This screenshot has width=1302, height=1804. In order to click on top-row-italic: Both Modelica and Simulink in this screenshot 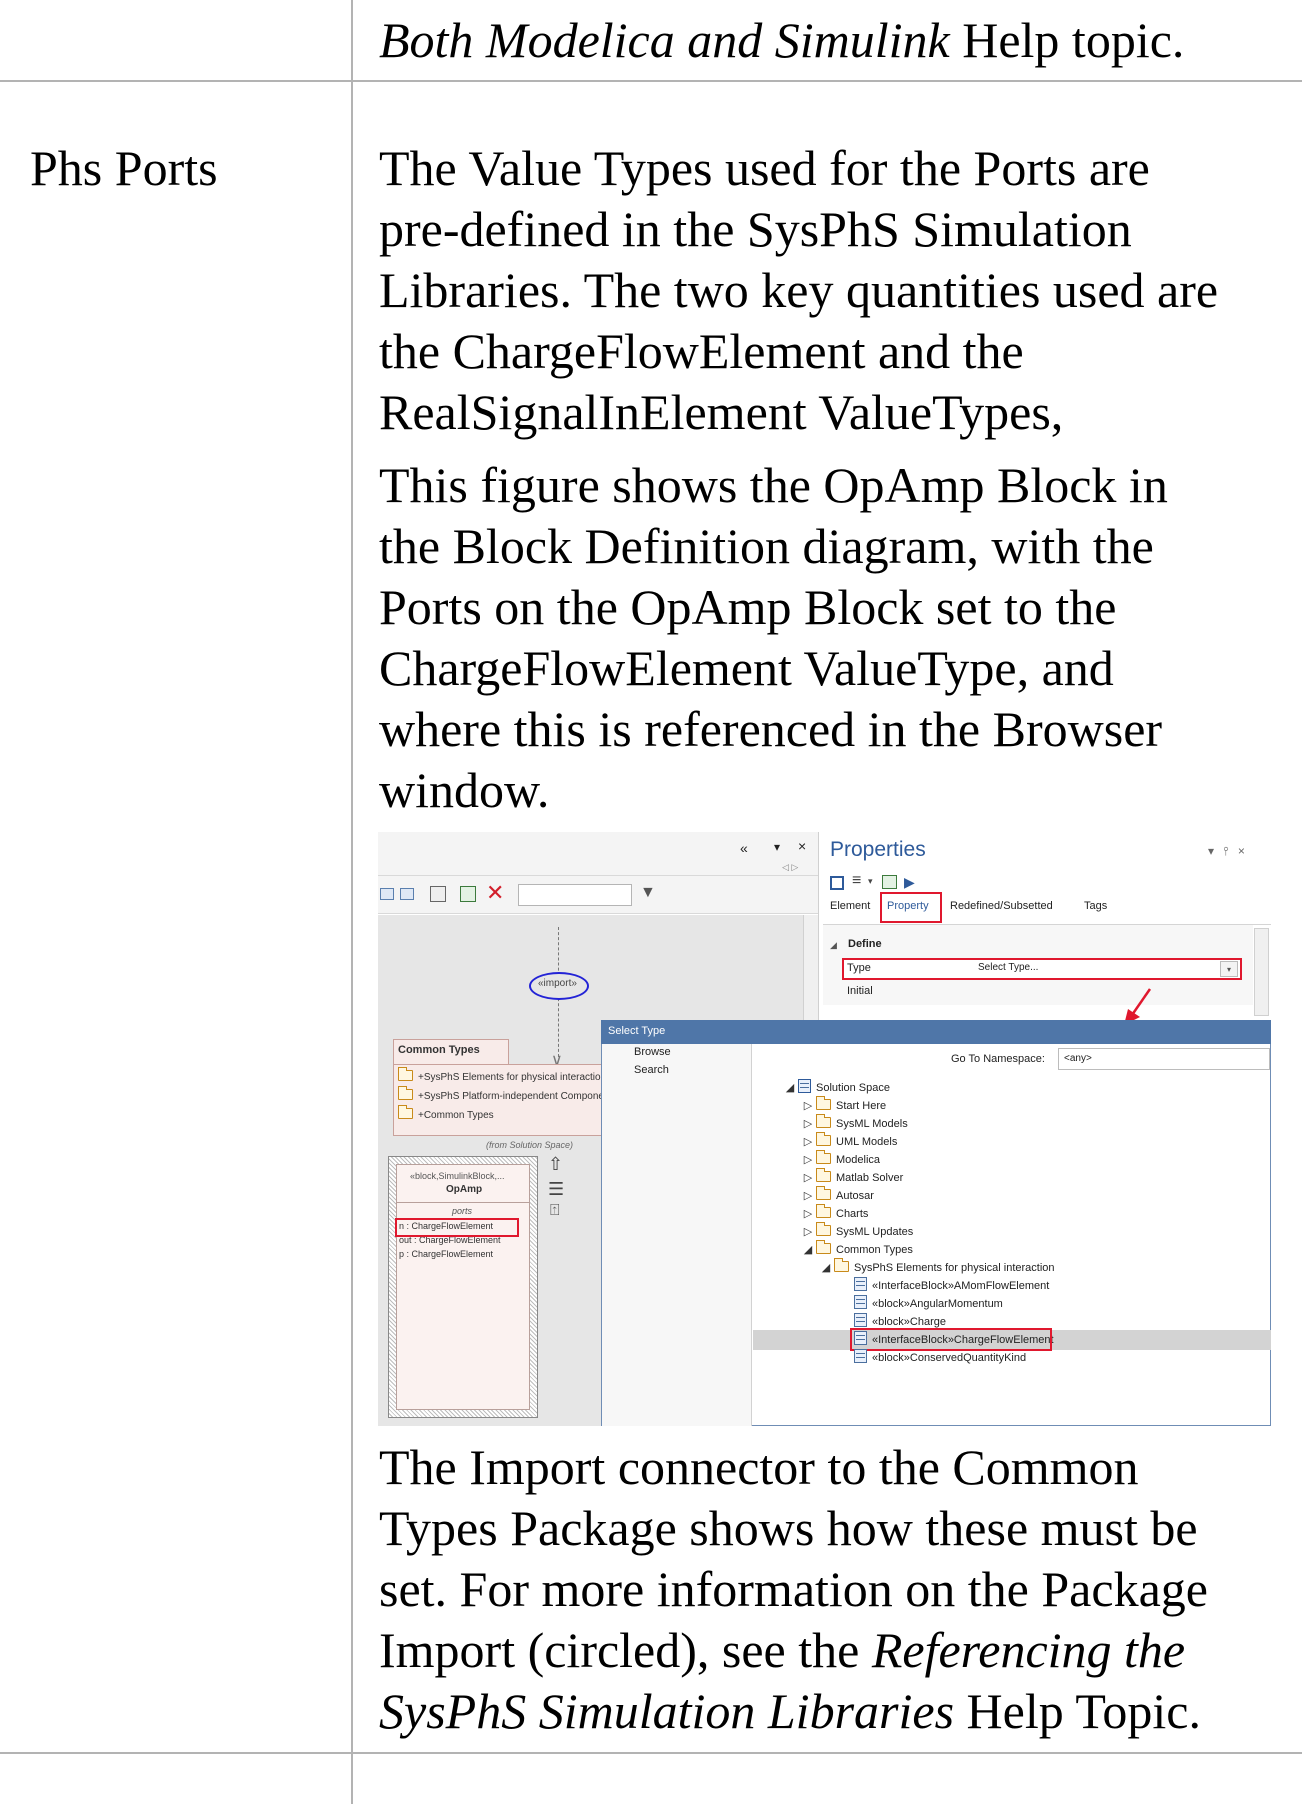, I will do `click(664, 40)`.